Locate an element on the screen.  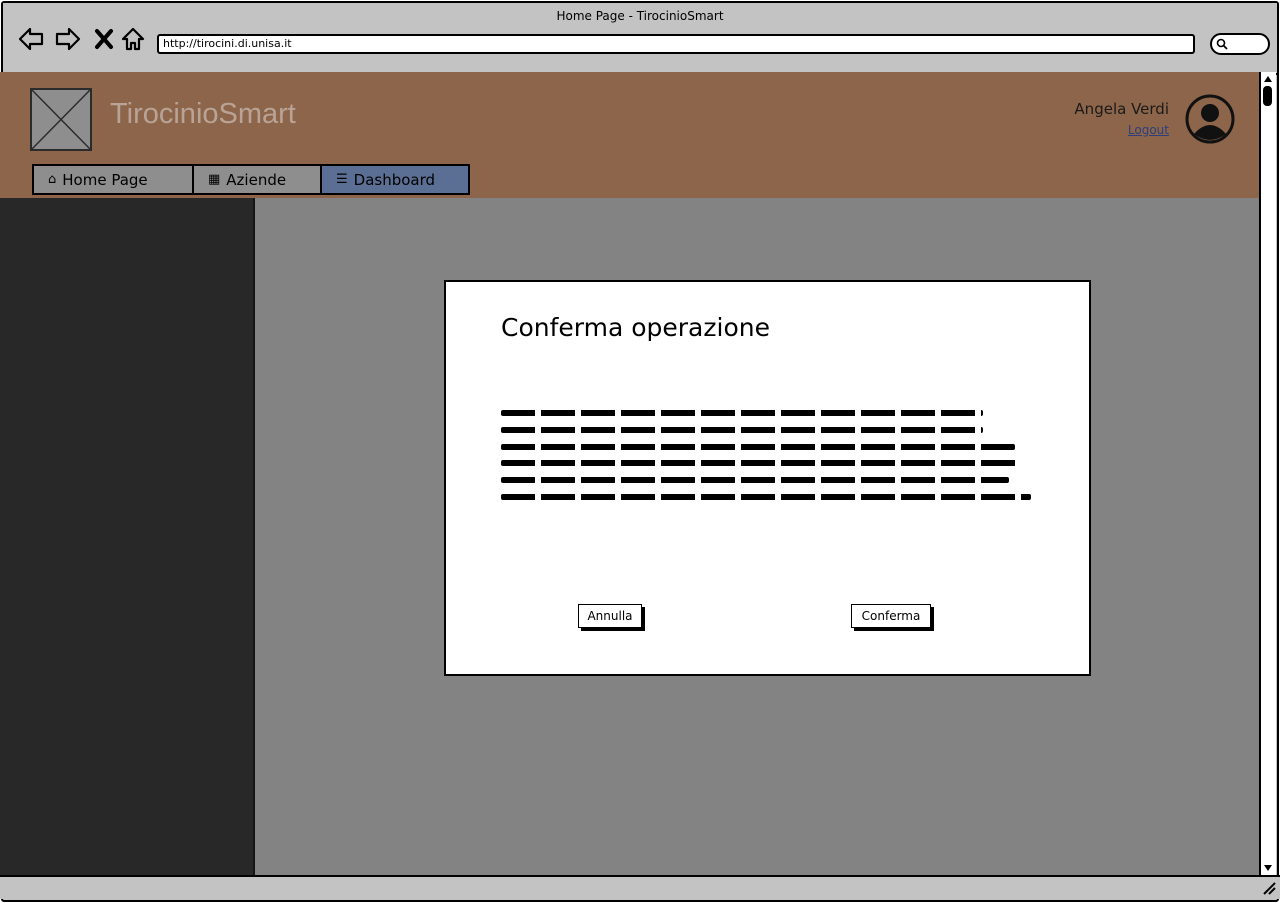
forward-button is located at coordinates (68, 39).